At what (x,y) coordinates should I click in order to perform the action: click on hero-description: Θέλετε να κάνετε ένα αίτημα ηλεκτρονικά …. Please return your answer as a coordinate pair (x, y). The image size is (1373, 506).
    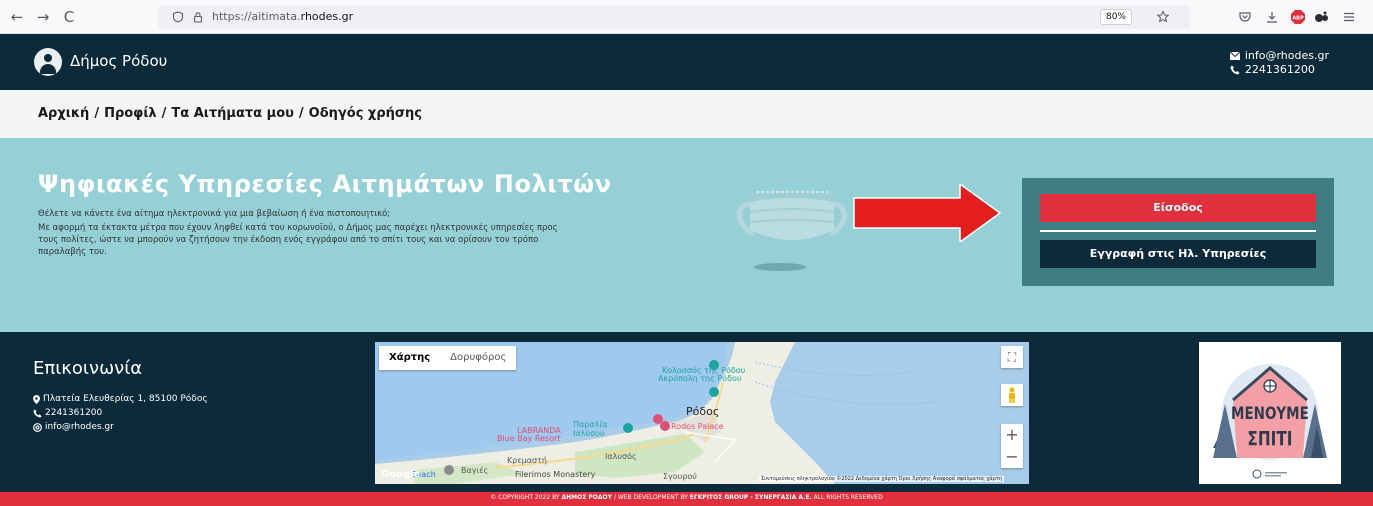
    Looking at the image, I should click on (308, 234).